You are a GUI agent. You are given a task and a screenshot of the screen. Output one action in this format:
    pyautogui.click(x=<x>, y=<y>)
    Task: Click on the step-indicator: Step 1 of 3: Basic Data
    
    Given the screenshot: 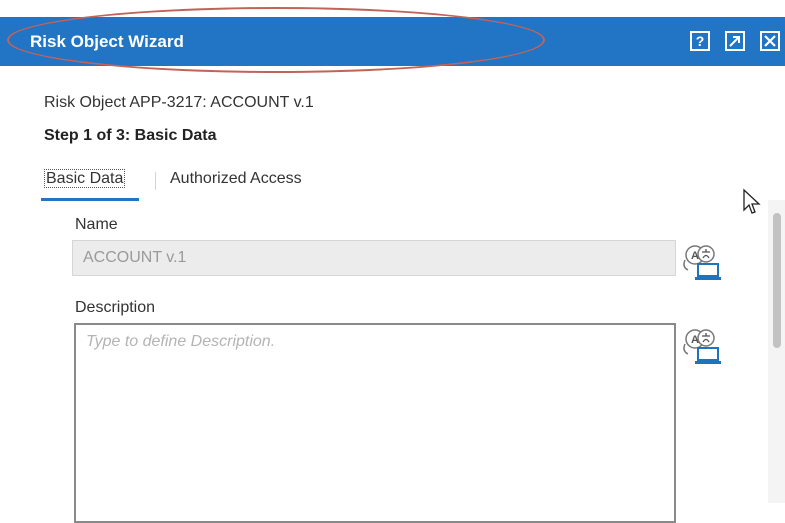 What is the action you would take?
    pyautogui.click(x=130, y=135)
    